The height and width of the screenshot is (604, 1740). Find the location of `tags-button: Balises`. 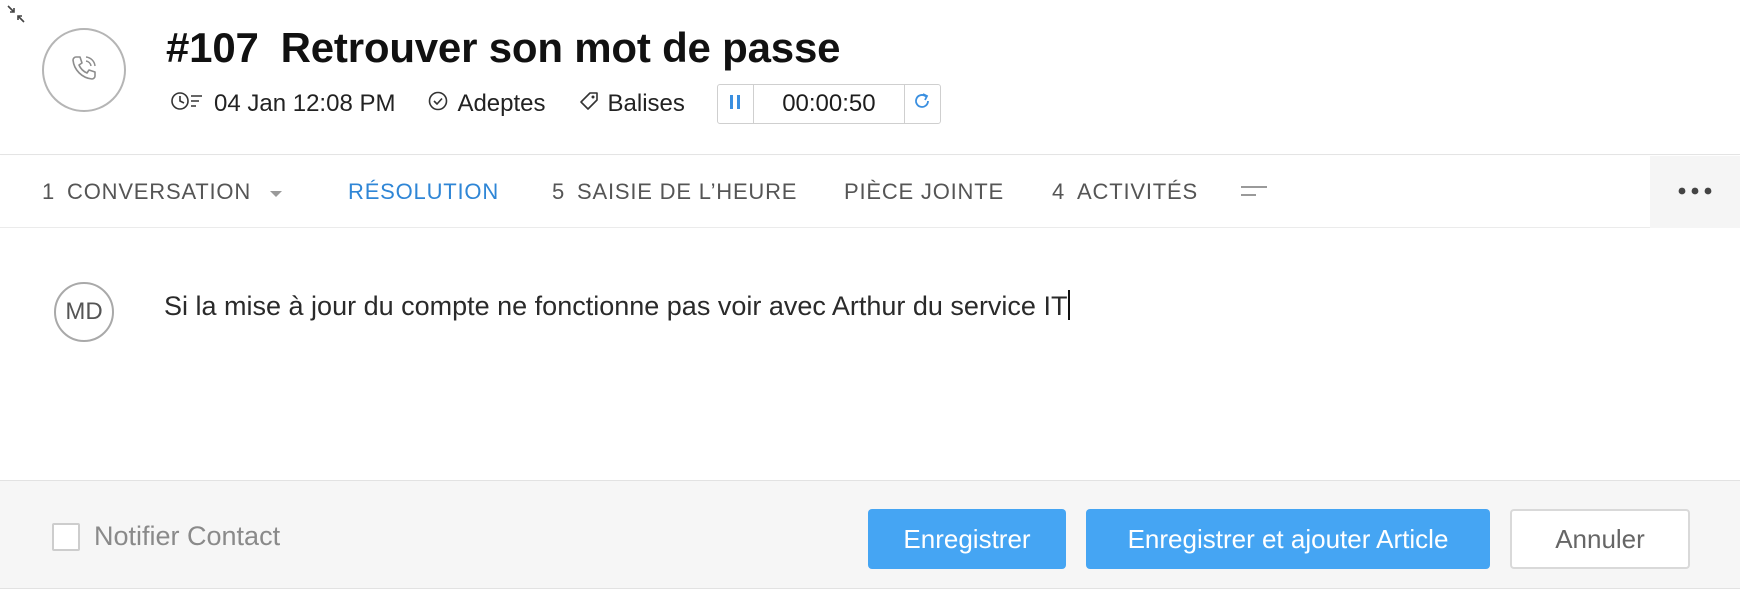

tags-button: Balises is located at coordinates (631, 104).